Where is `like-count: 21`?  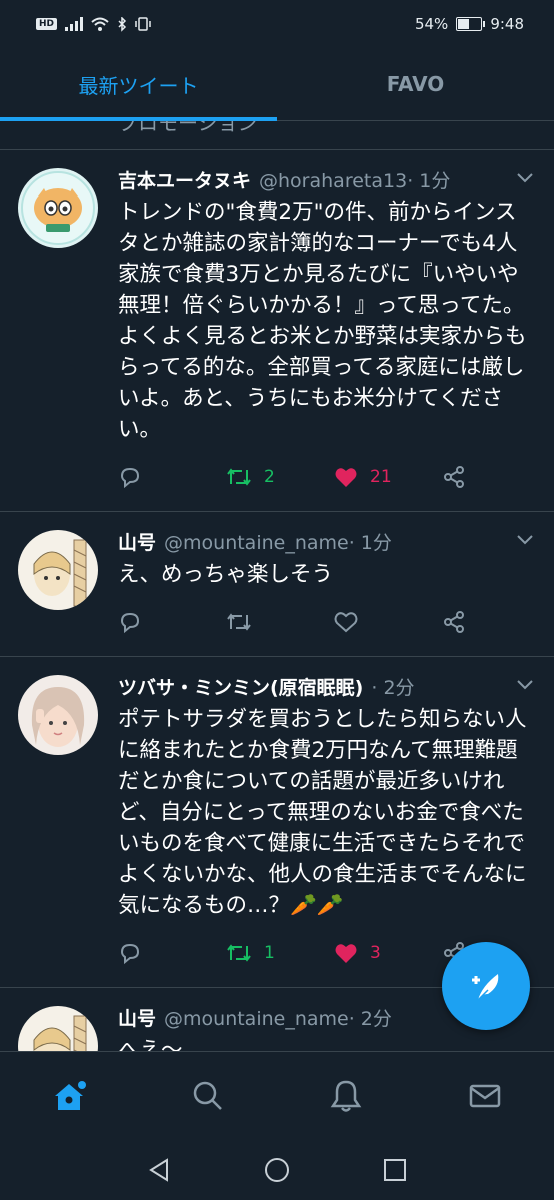 like-count: 21 is located at coordinates (381, 477).